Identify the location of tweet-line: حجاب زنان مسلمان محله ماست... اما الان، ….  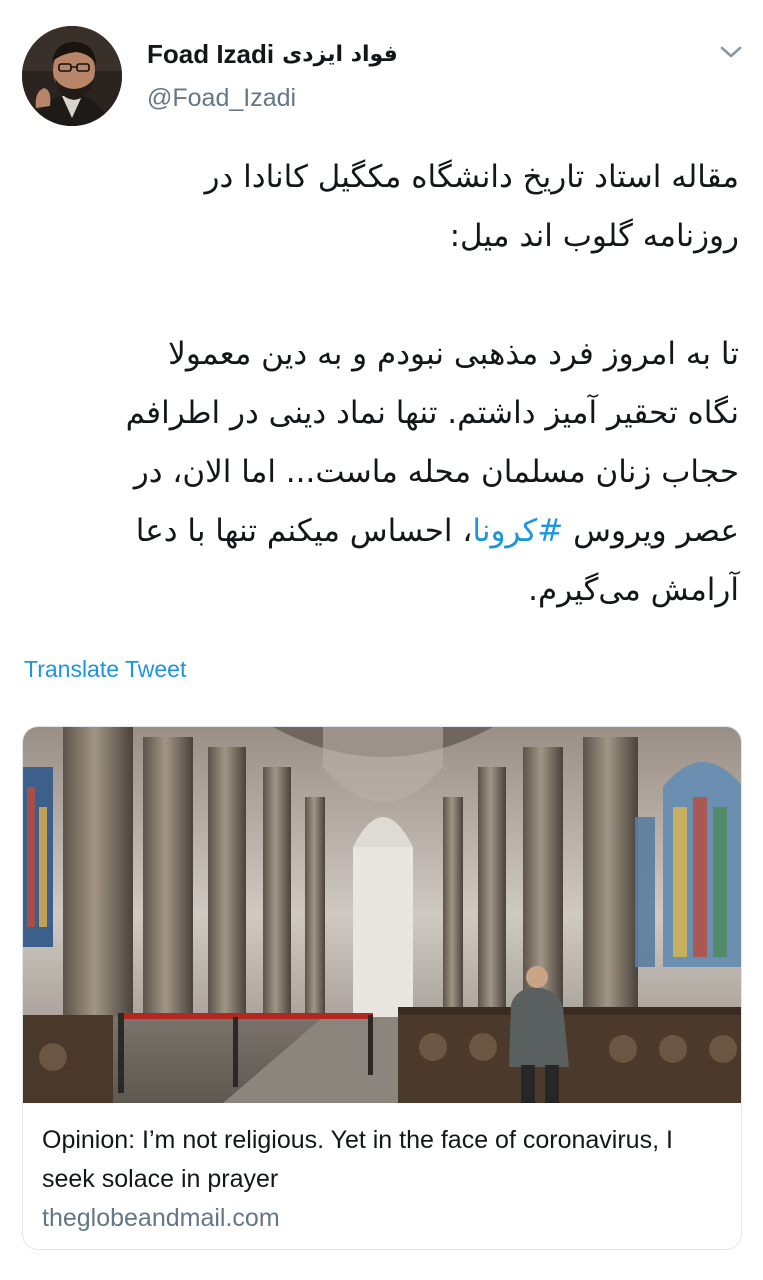
(436, 472).